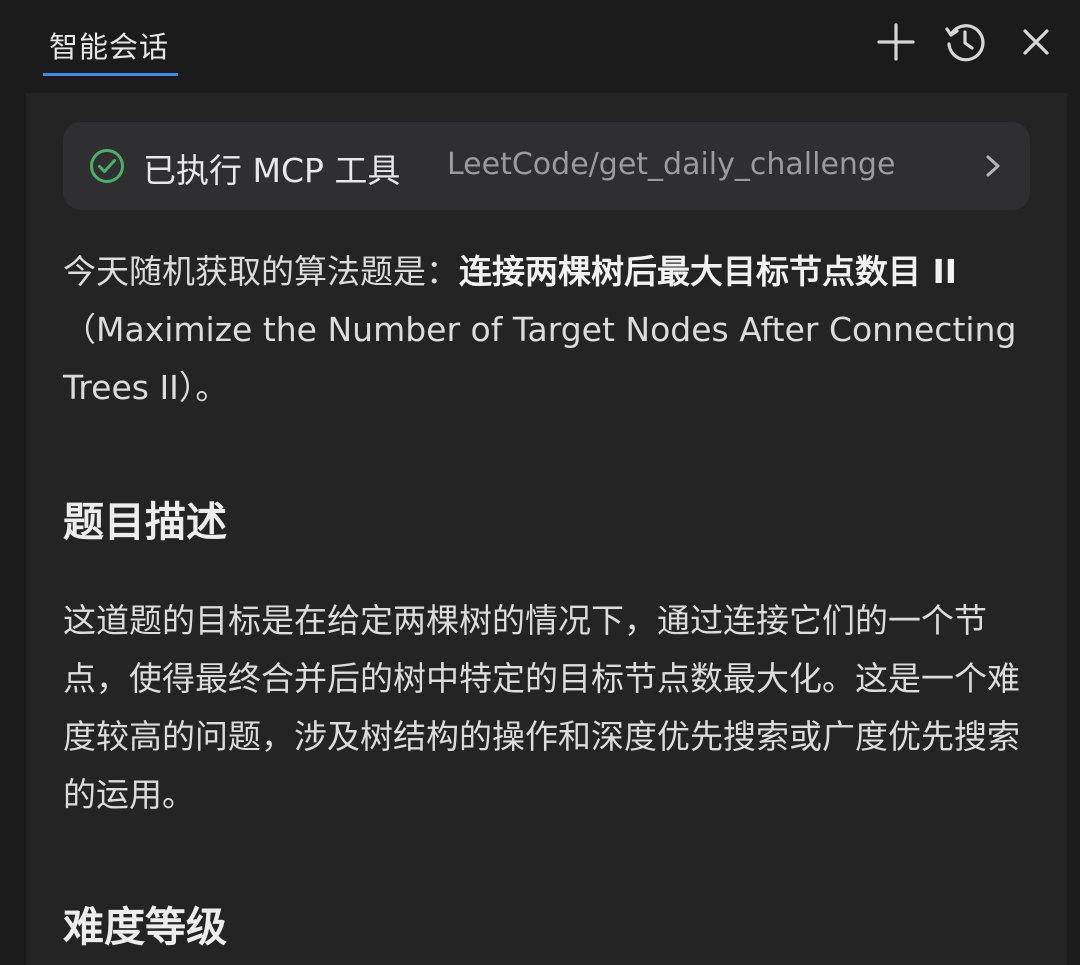 The height and width of the screenshot is (965, 1080). I want to click on section-heading-difficulty: 难度等级, so click(145, 927).